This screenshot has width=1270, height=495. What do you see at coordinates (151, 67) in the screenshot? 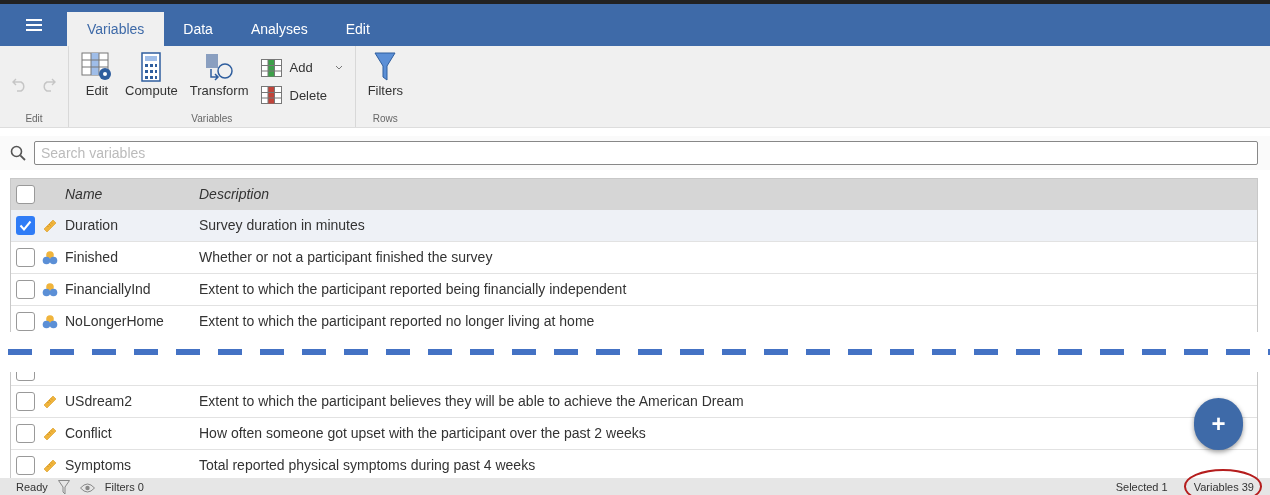
I see `calculator-icon` at bounding box center [151, 67].